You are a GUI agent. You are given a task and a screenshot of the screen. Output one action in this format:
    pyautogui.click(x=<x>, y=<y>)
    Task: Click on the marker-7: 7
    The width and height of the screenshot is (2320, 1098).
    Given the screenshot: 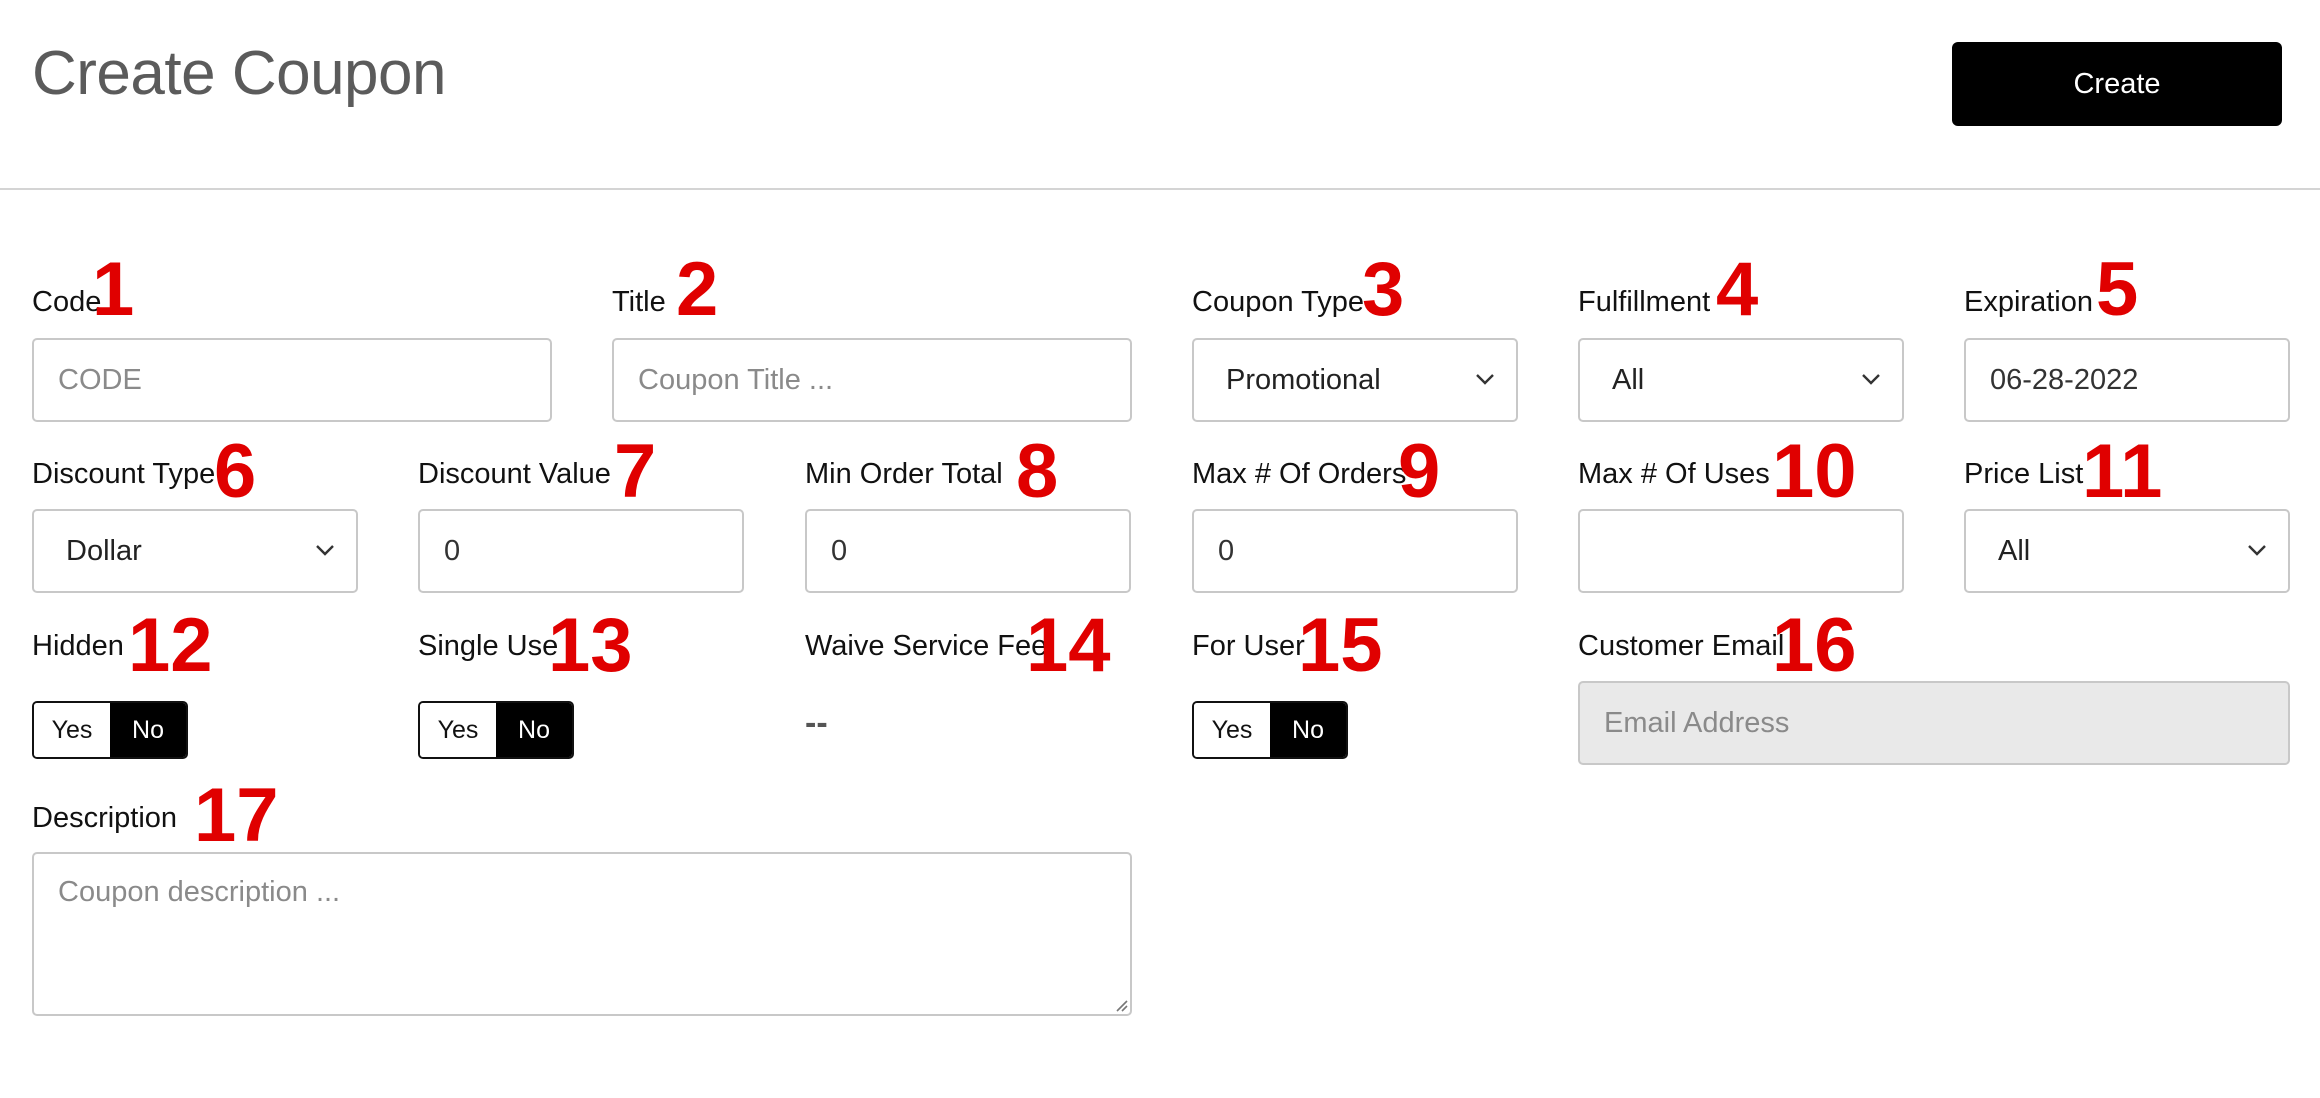 What is the action you would take?
    pyautogui.click(x=635, y=471)
    